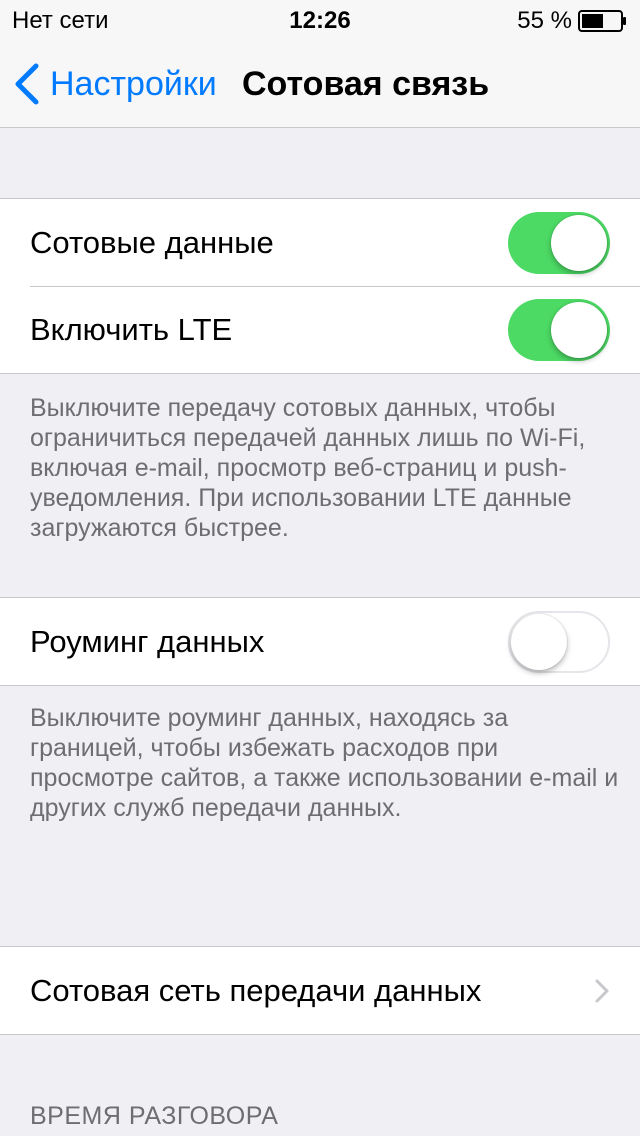  I want to click on call-time-section-header: ВРЕМЯ РАЗГОВОРА, so click(154, 1116).